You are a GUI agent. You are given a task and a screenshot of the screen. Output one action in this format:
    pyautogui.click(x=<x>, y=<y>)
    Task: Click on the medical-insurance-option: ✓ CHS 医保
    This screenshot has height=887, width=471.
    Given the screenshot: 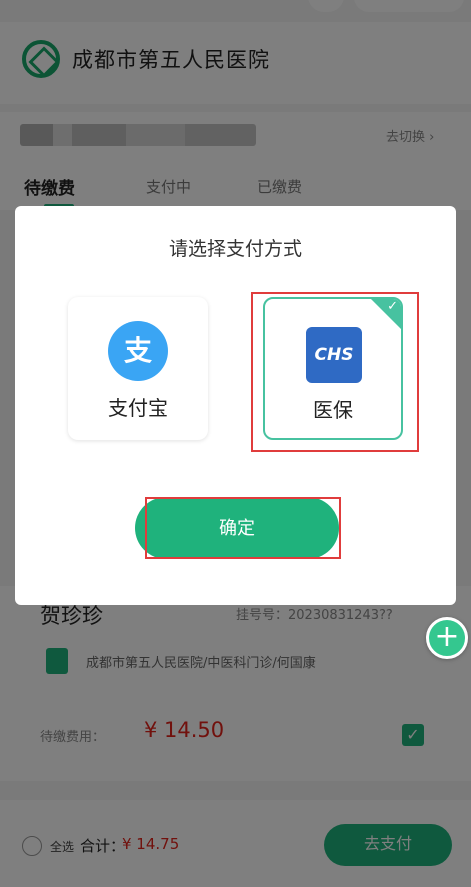 What is the action you would take?
    pyautogui.click(x=333, y=368)
    